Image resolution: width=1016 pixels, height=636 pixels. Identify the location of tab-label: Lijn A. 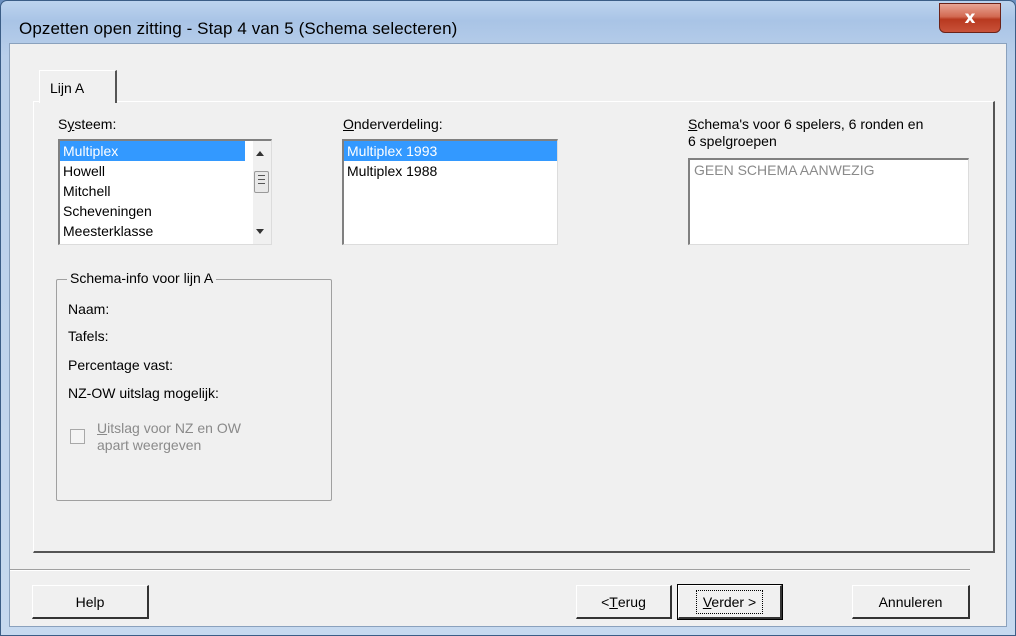
(67, 88).